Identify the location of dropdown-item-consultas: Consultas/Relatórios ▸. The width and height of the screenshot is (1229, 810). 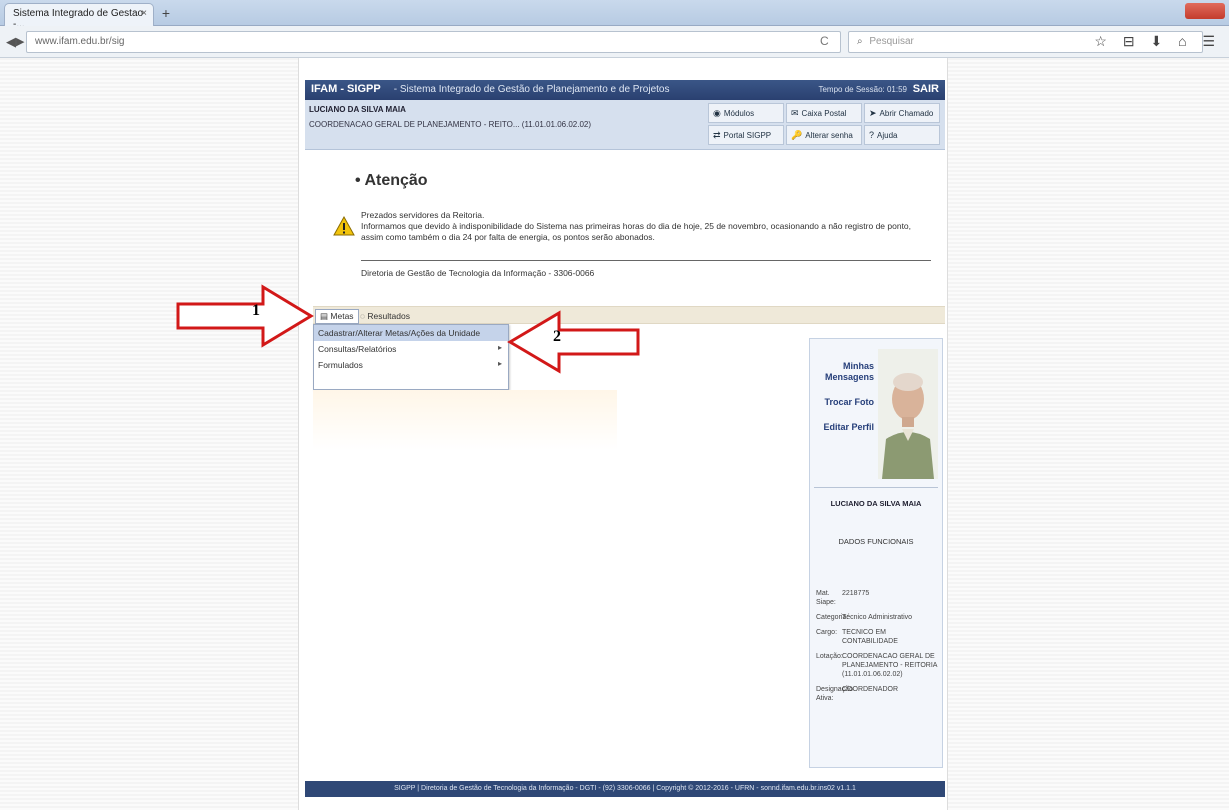
(411, 349).